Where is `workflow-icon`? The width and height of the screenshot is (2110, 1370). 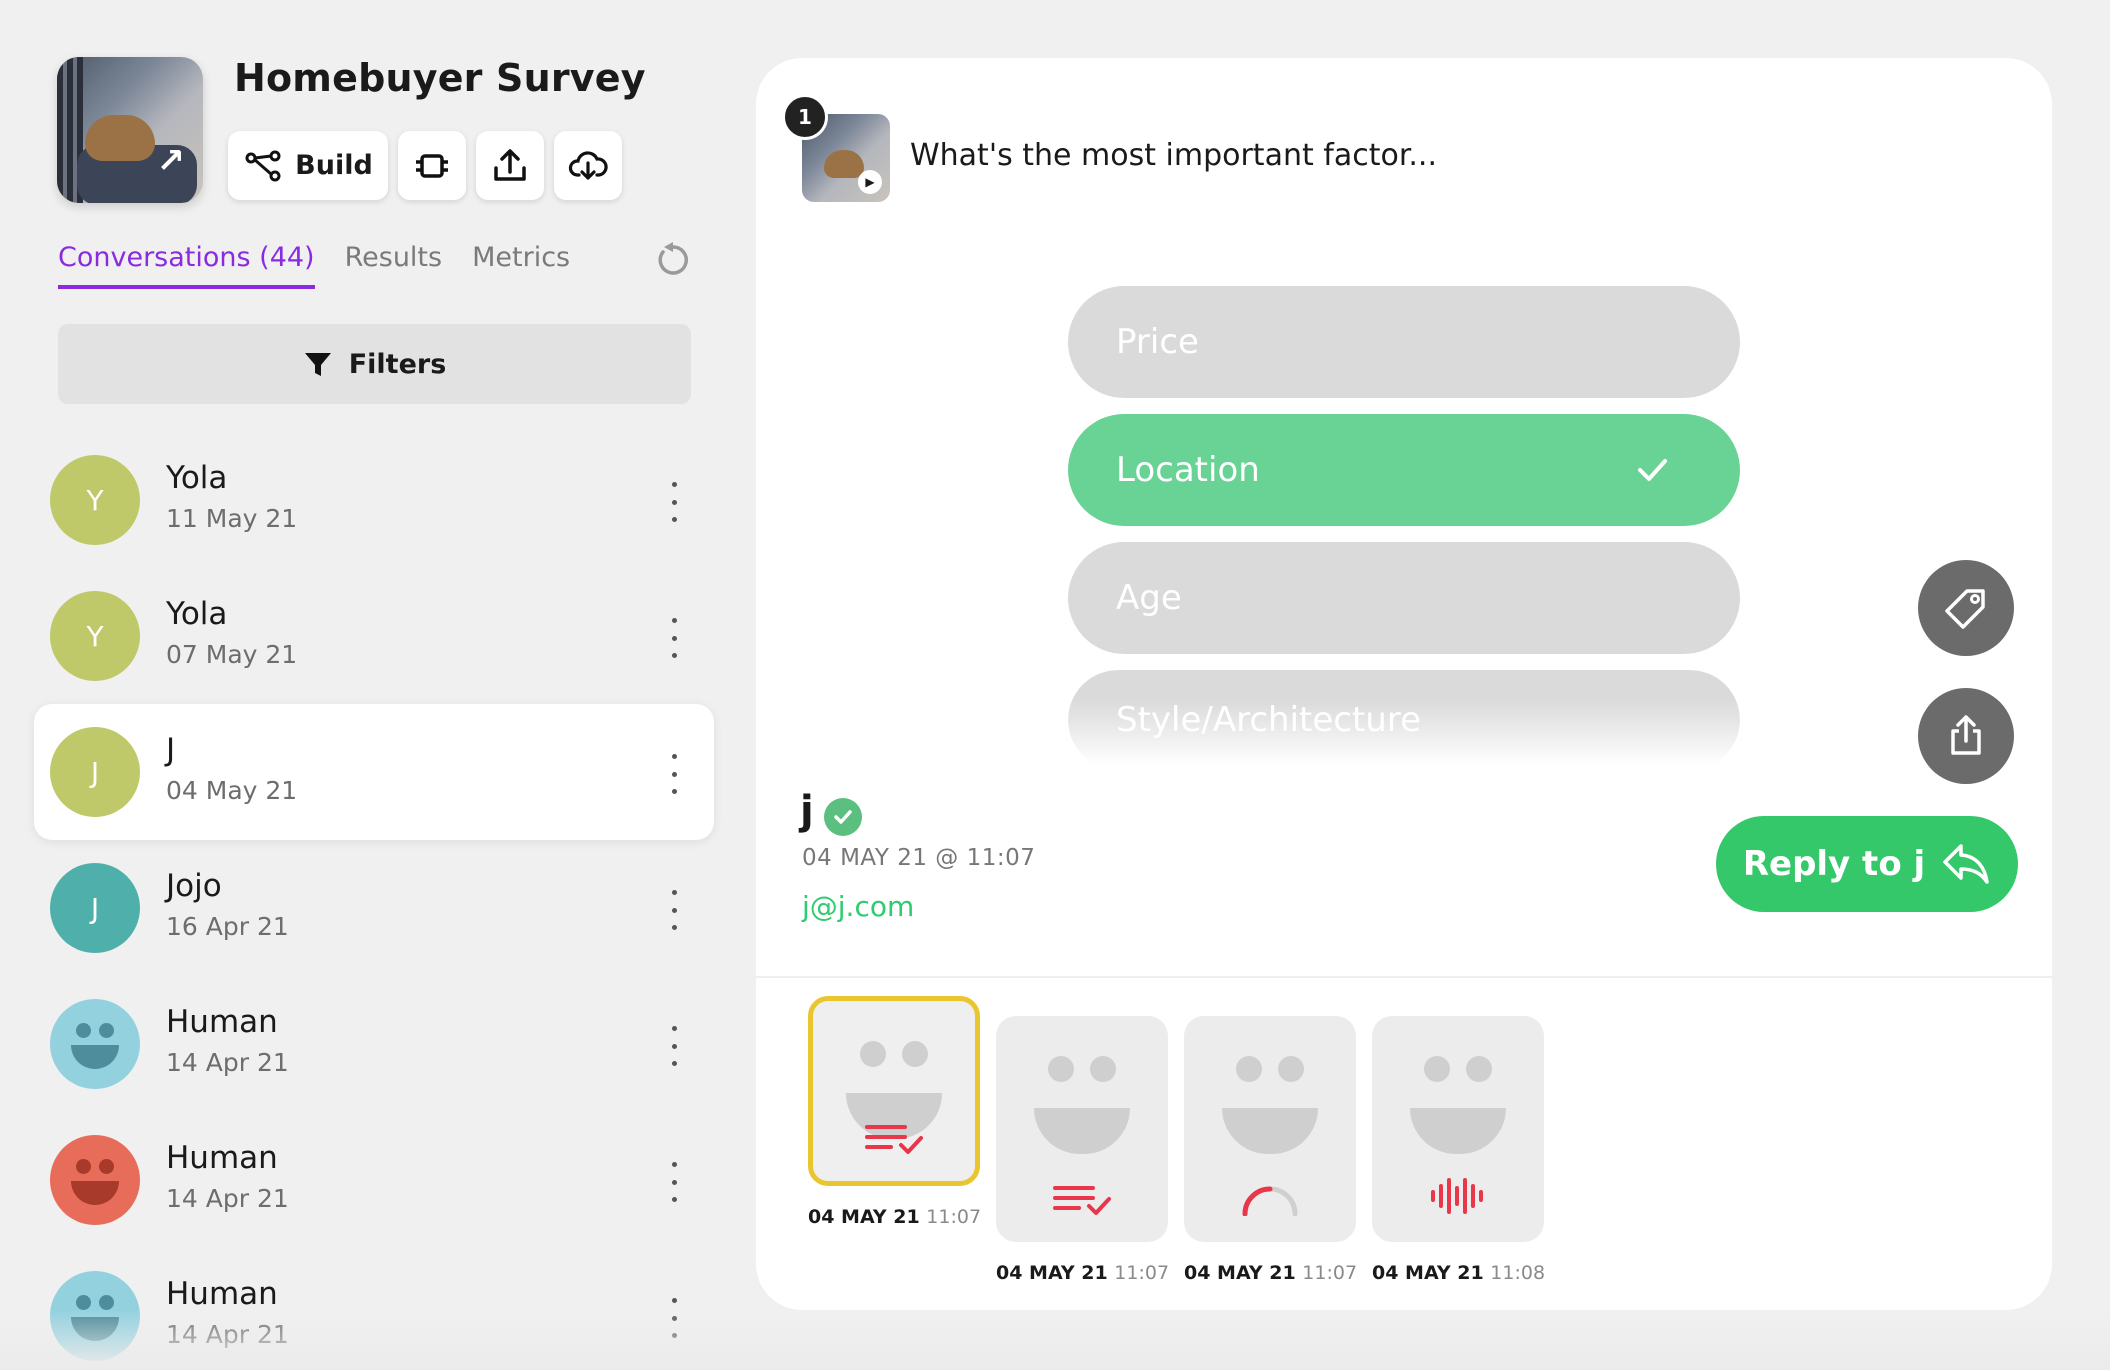
workflow-icon is located at coordinates (263, 165).